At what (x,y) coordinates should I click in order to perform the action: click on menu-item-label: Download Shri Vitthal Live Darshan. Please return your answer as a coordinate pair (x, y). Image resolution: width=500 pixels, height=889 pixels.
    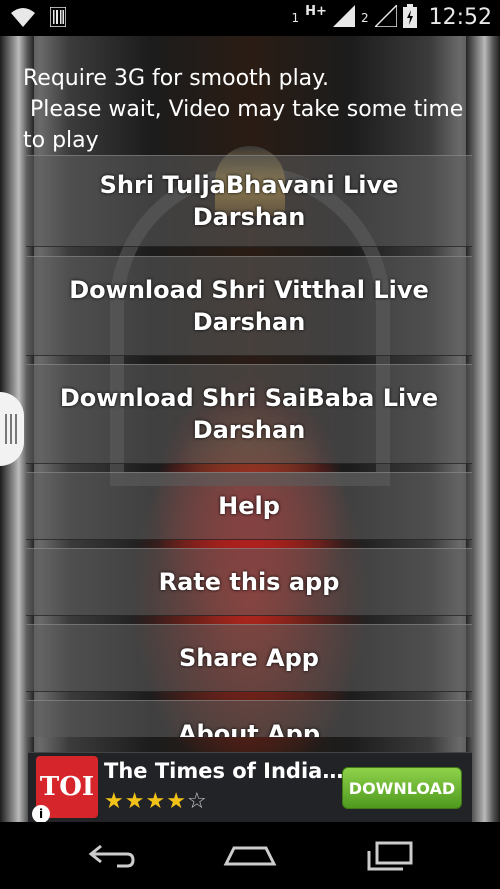
    Looking at the image, I should click on (249, 306).